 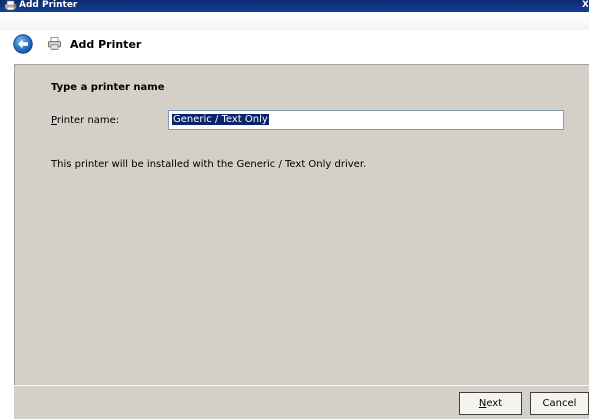 I want to click on title-bar: Add Printer X, so click(x=294, y=15).